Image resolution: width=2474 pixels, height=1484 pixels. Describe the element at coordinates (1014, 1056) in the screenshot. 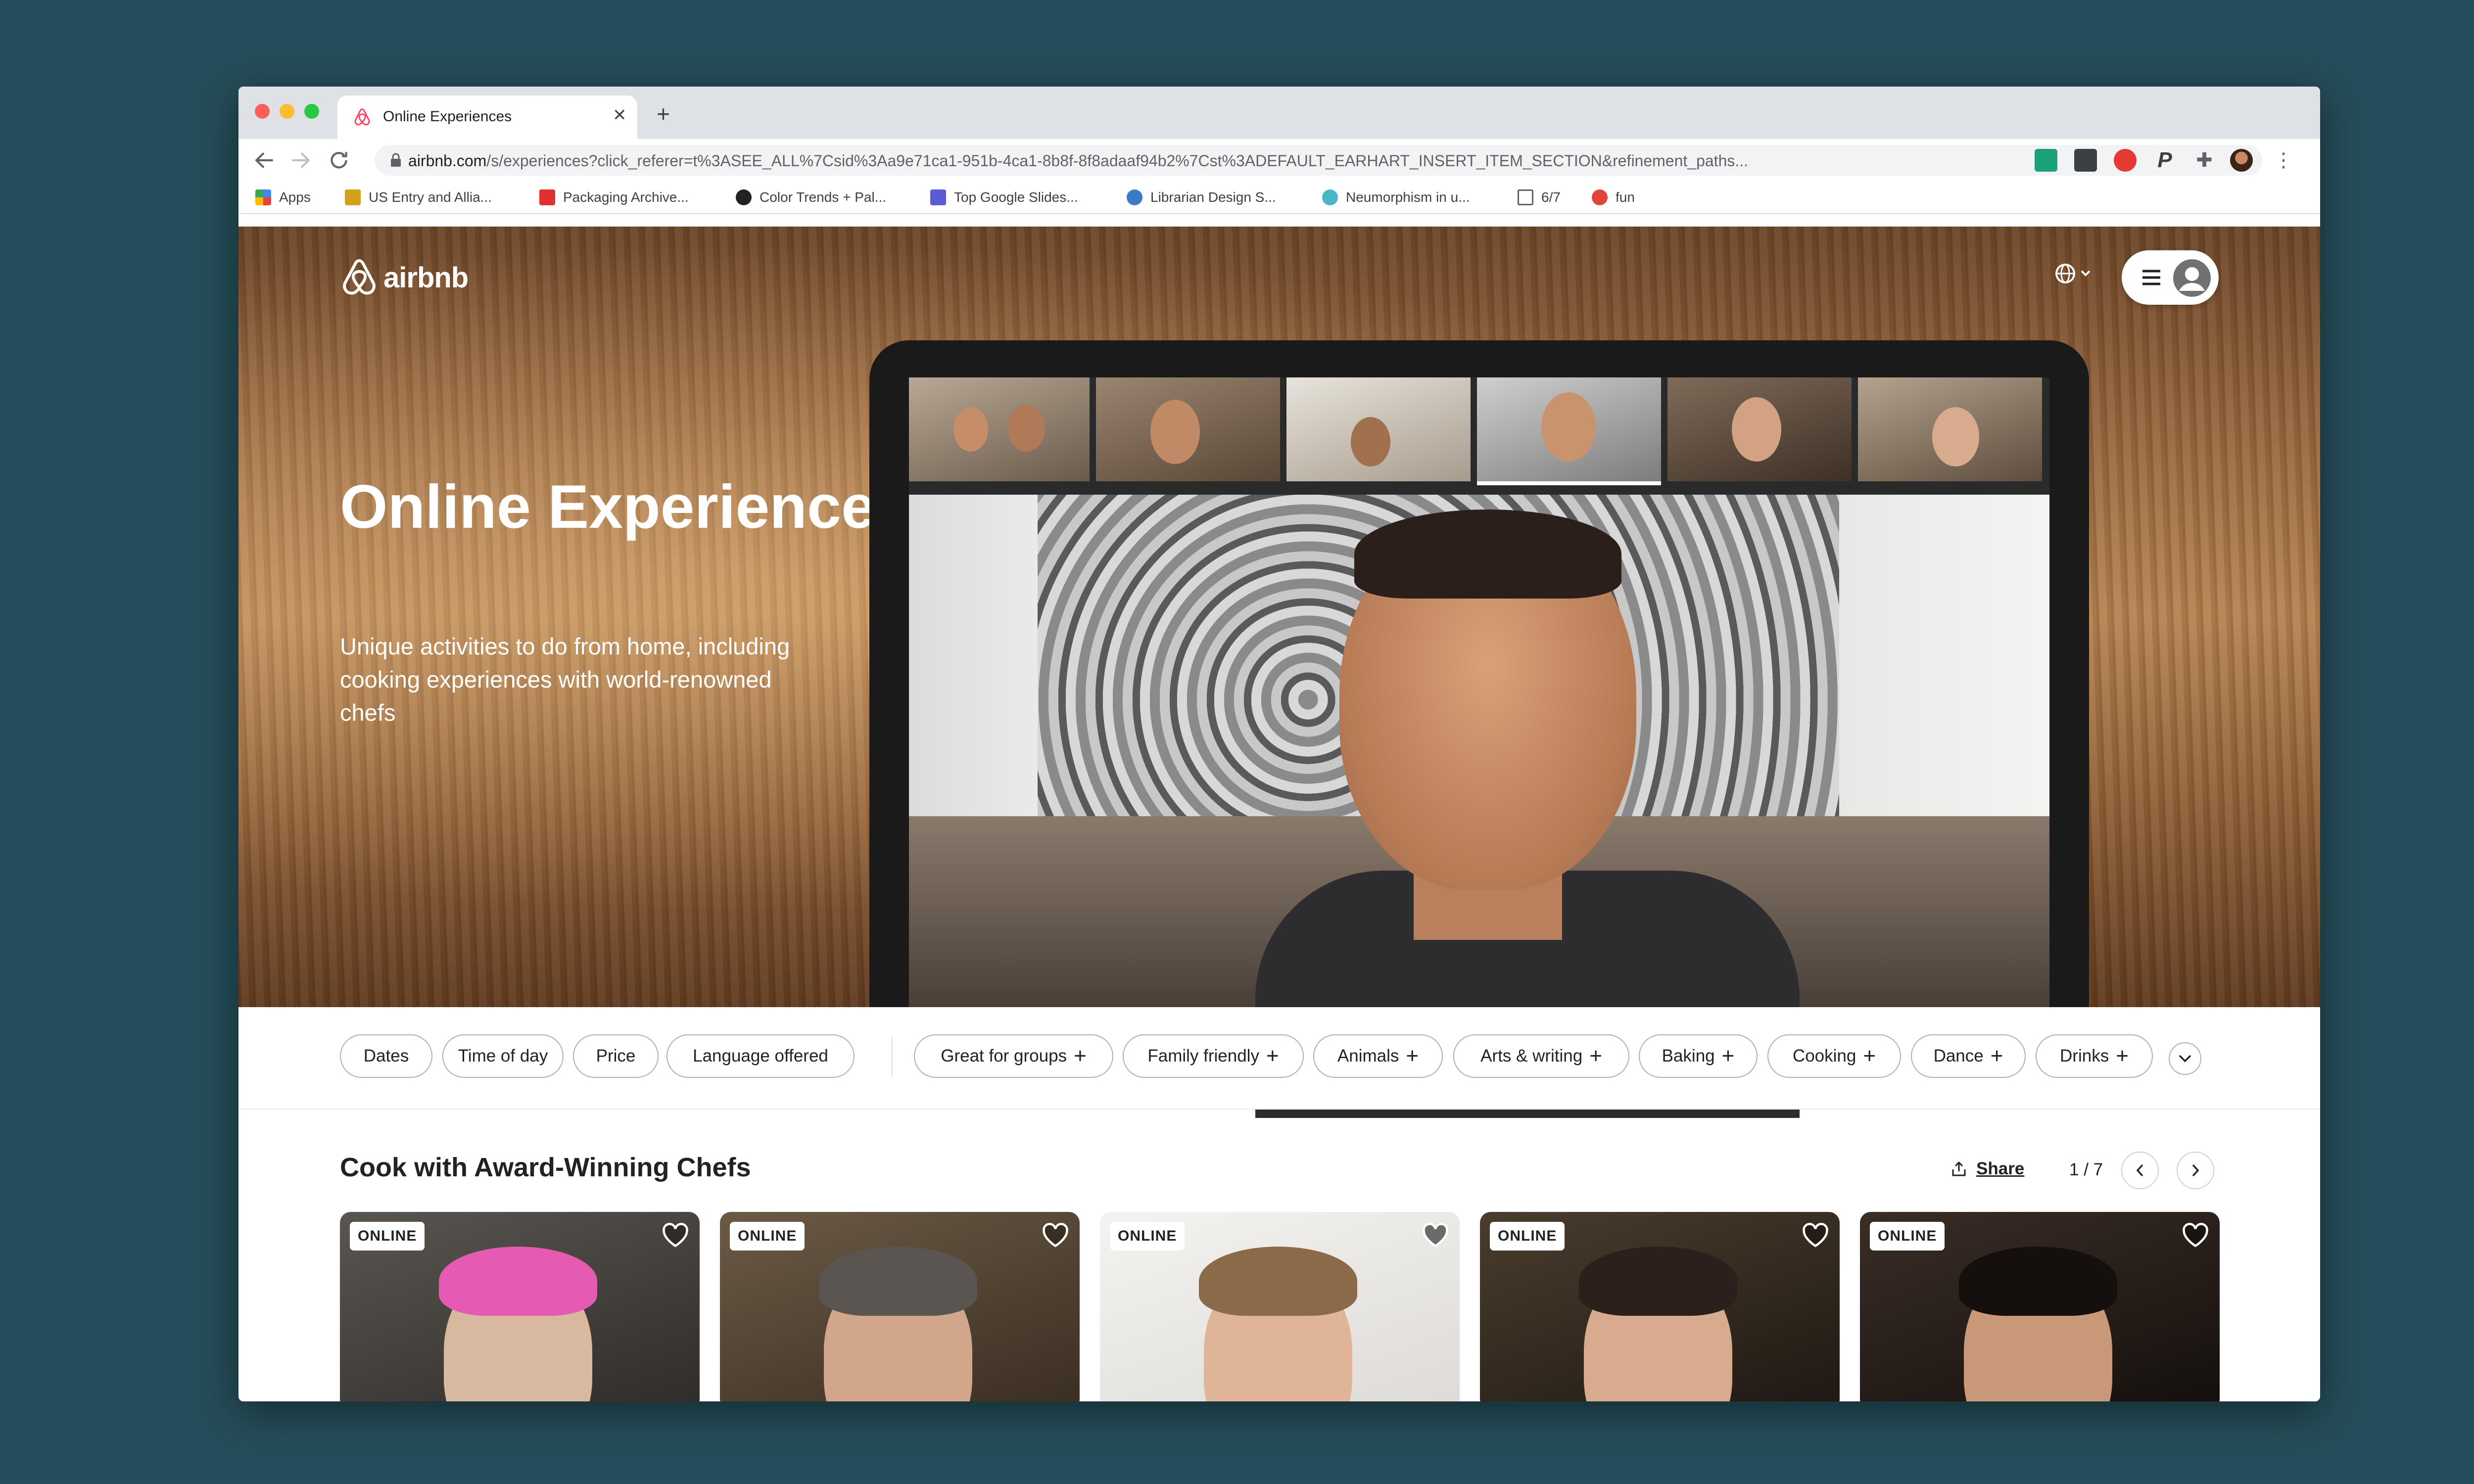

I see `filter-chip-great-for-groups: Great for groups +` at that location.